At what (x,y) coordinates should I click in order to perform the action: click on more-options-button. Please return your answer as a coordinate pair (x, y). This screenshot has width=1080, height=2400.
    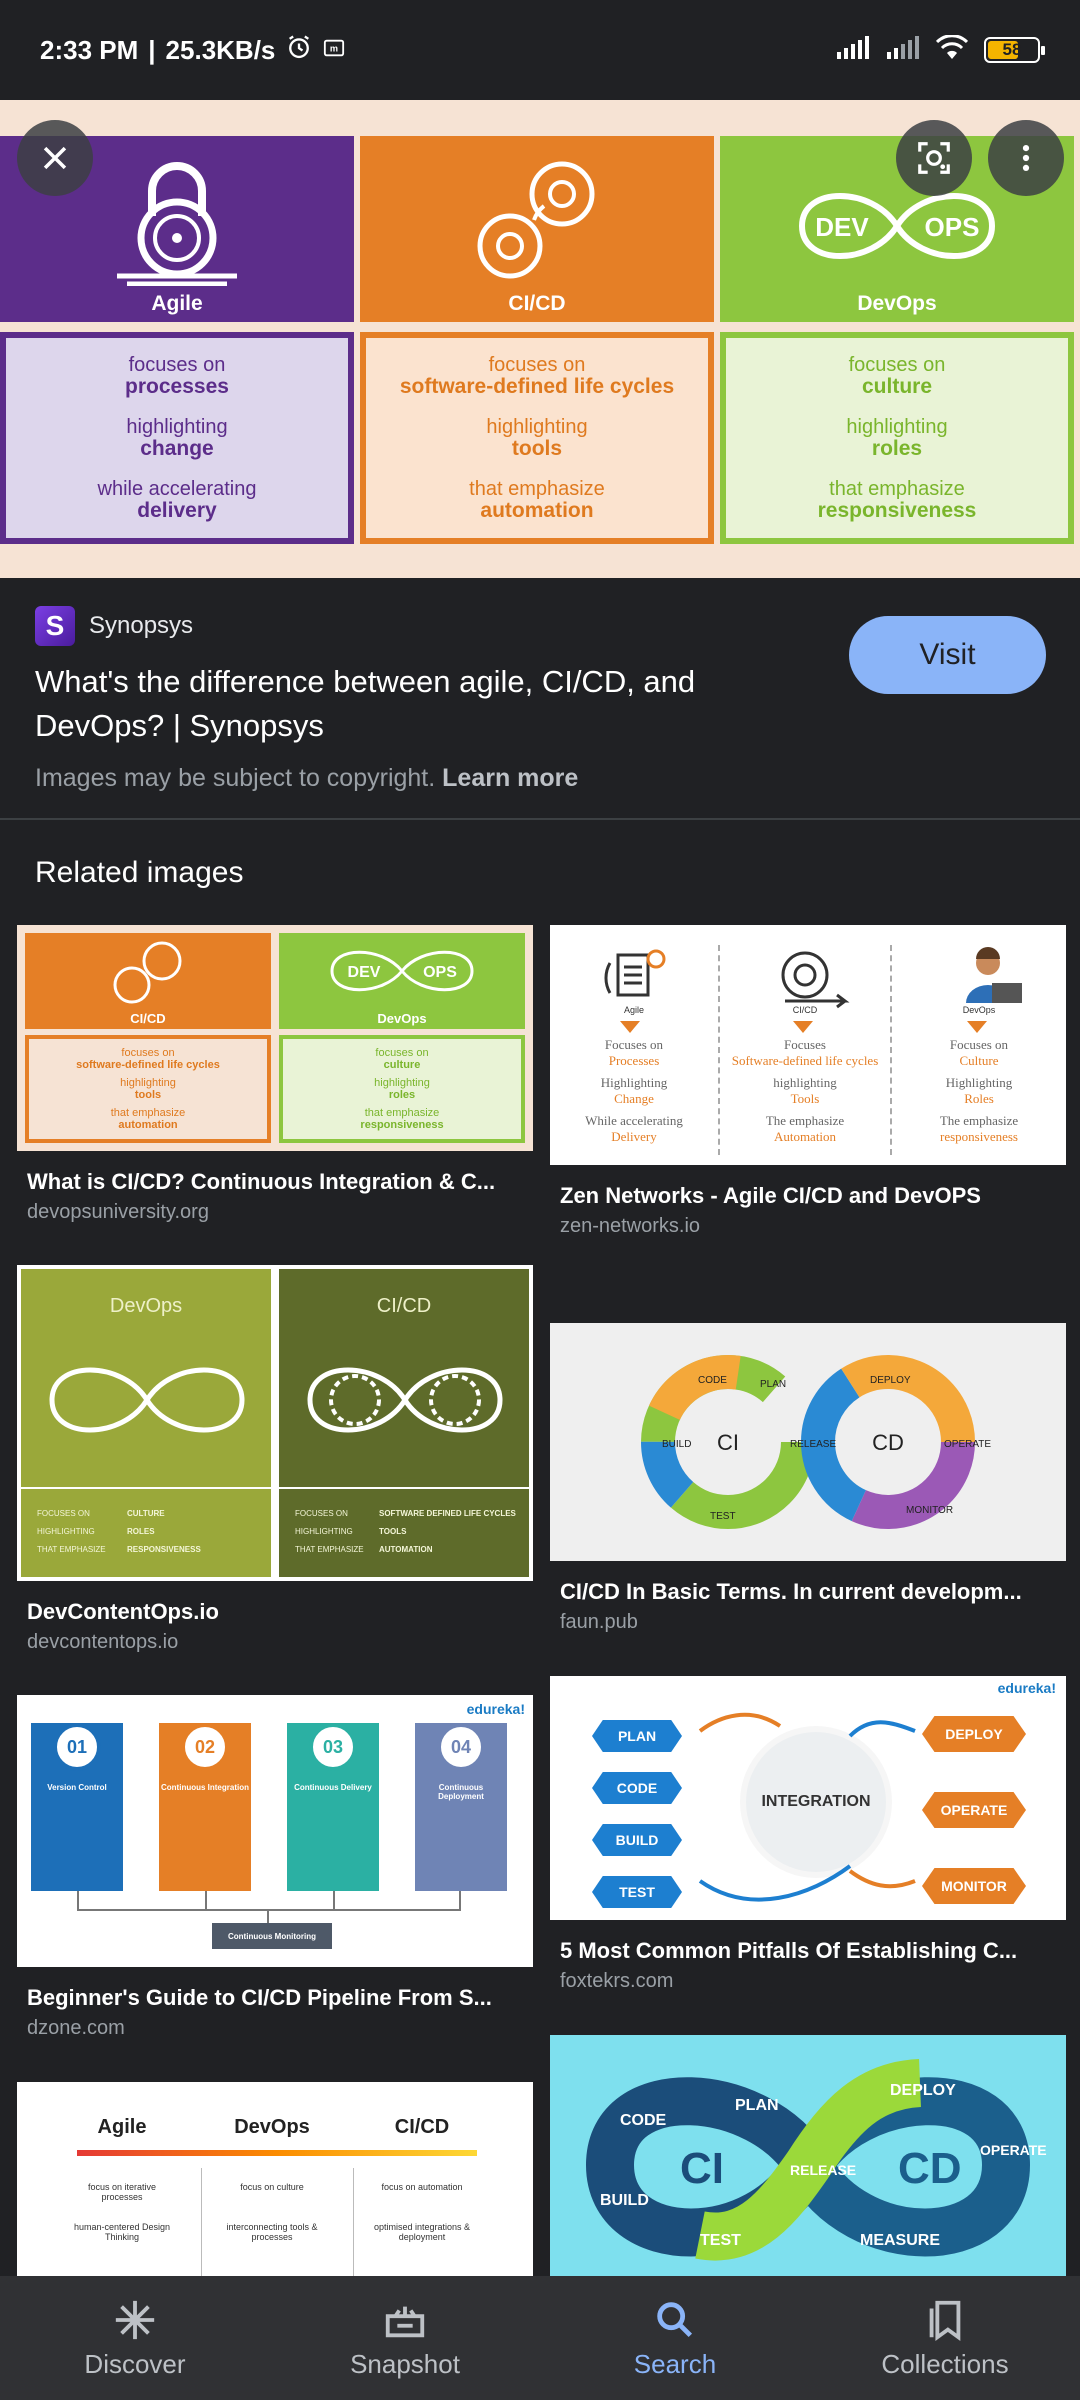
    Looking at the image, I should click on (1026, 158).